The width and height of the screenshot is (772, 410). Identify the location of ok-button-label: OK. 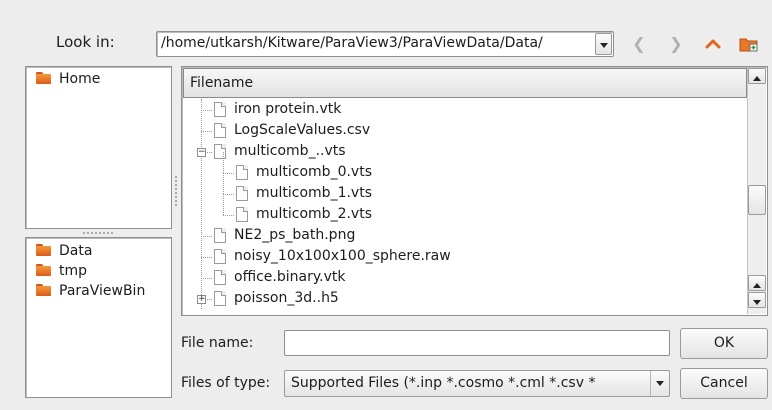
(724, 343).